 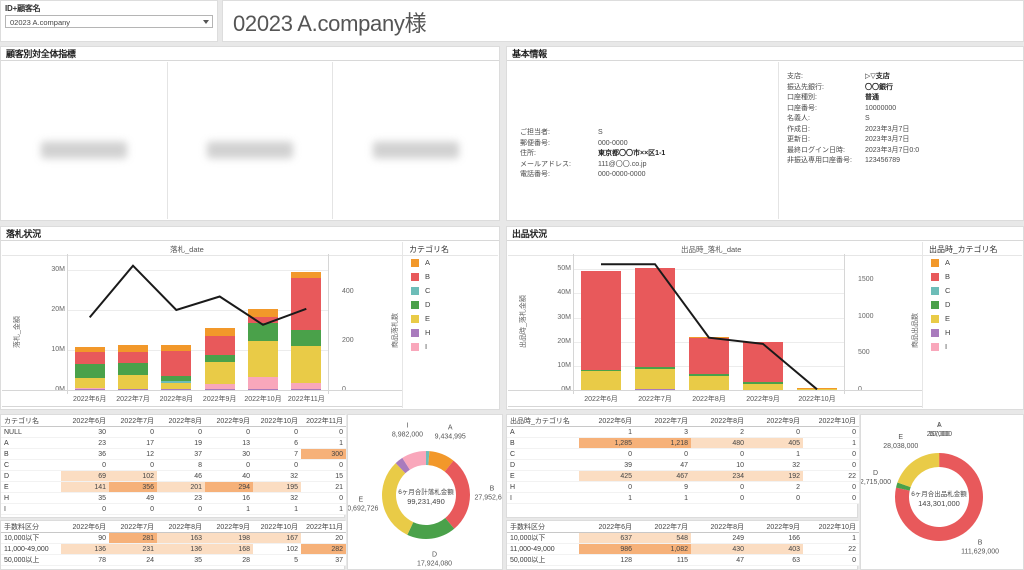 I want to click on listing-chart-legend-item: E, so click(x=940, y=318).